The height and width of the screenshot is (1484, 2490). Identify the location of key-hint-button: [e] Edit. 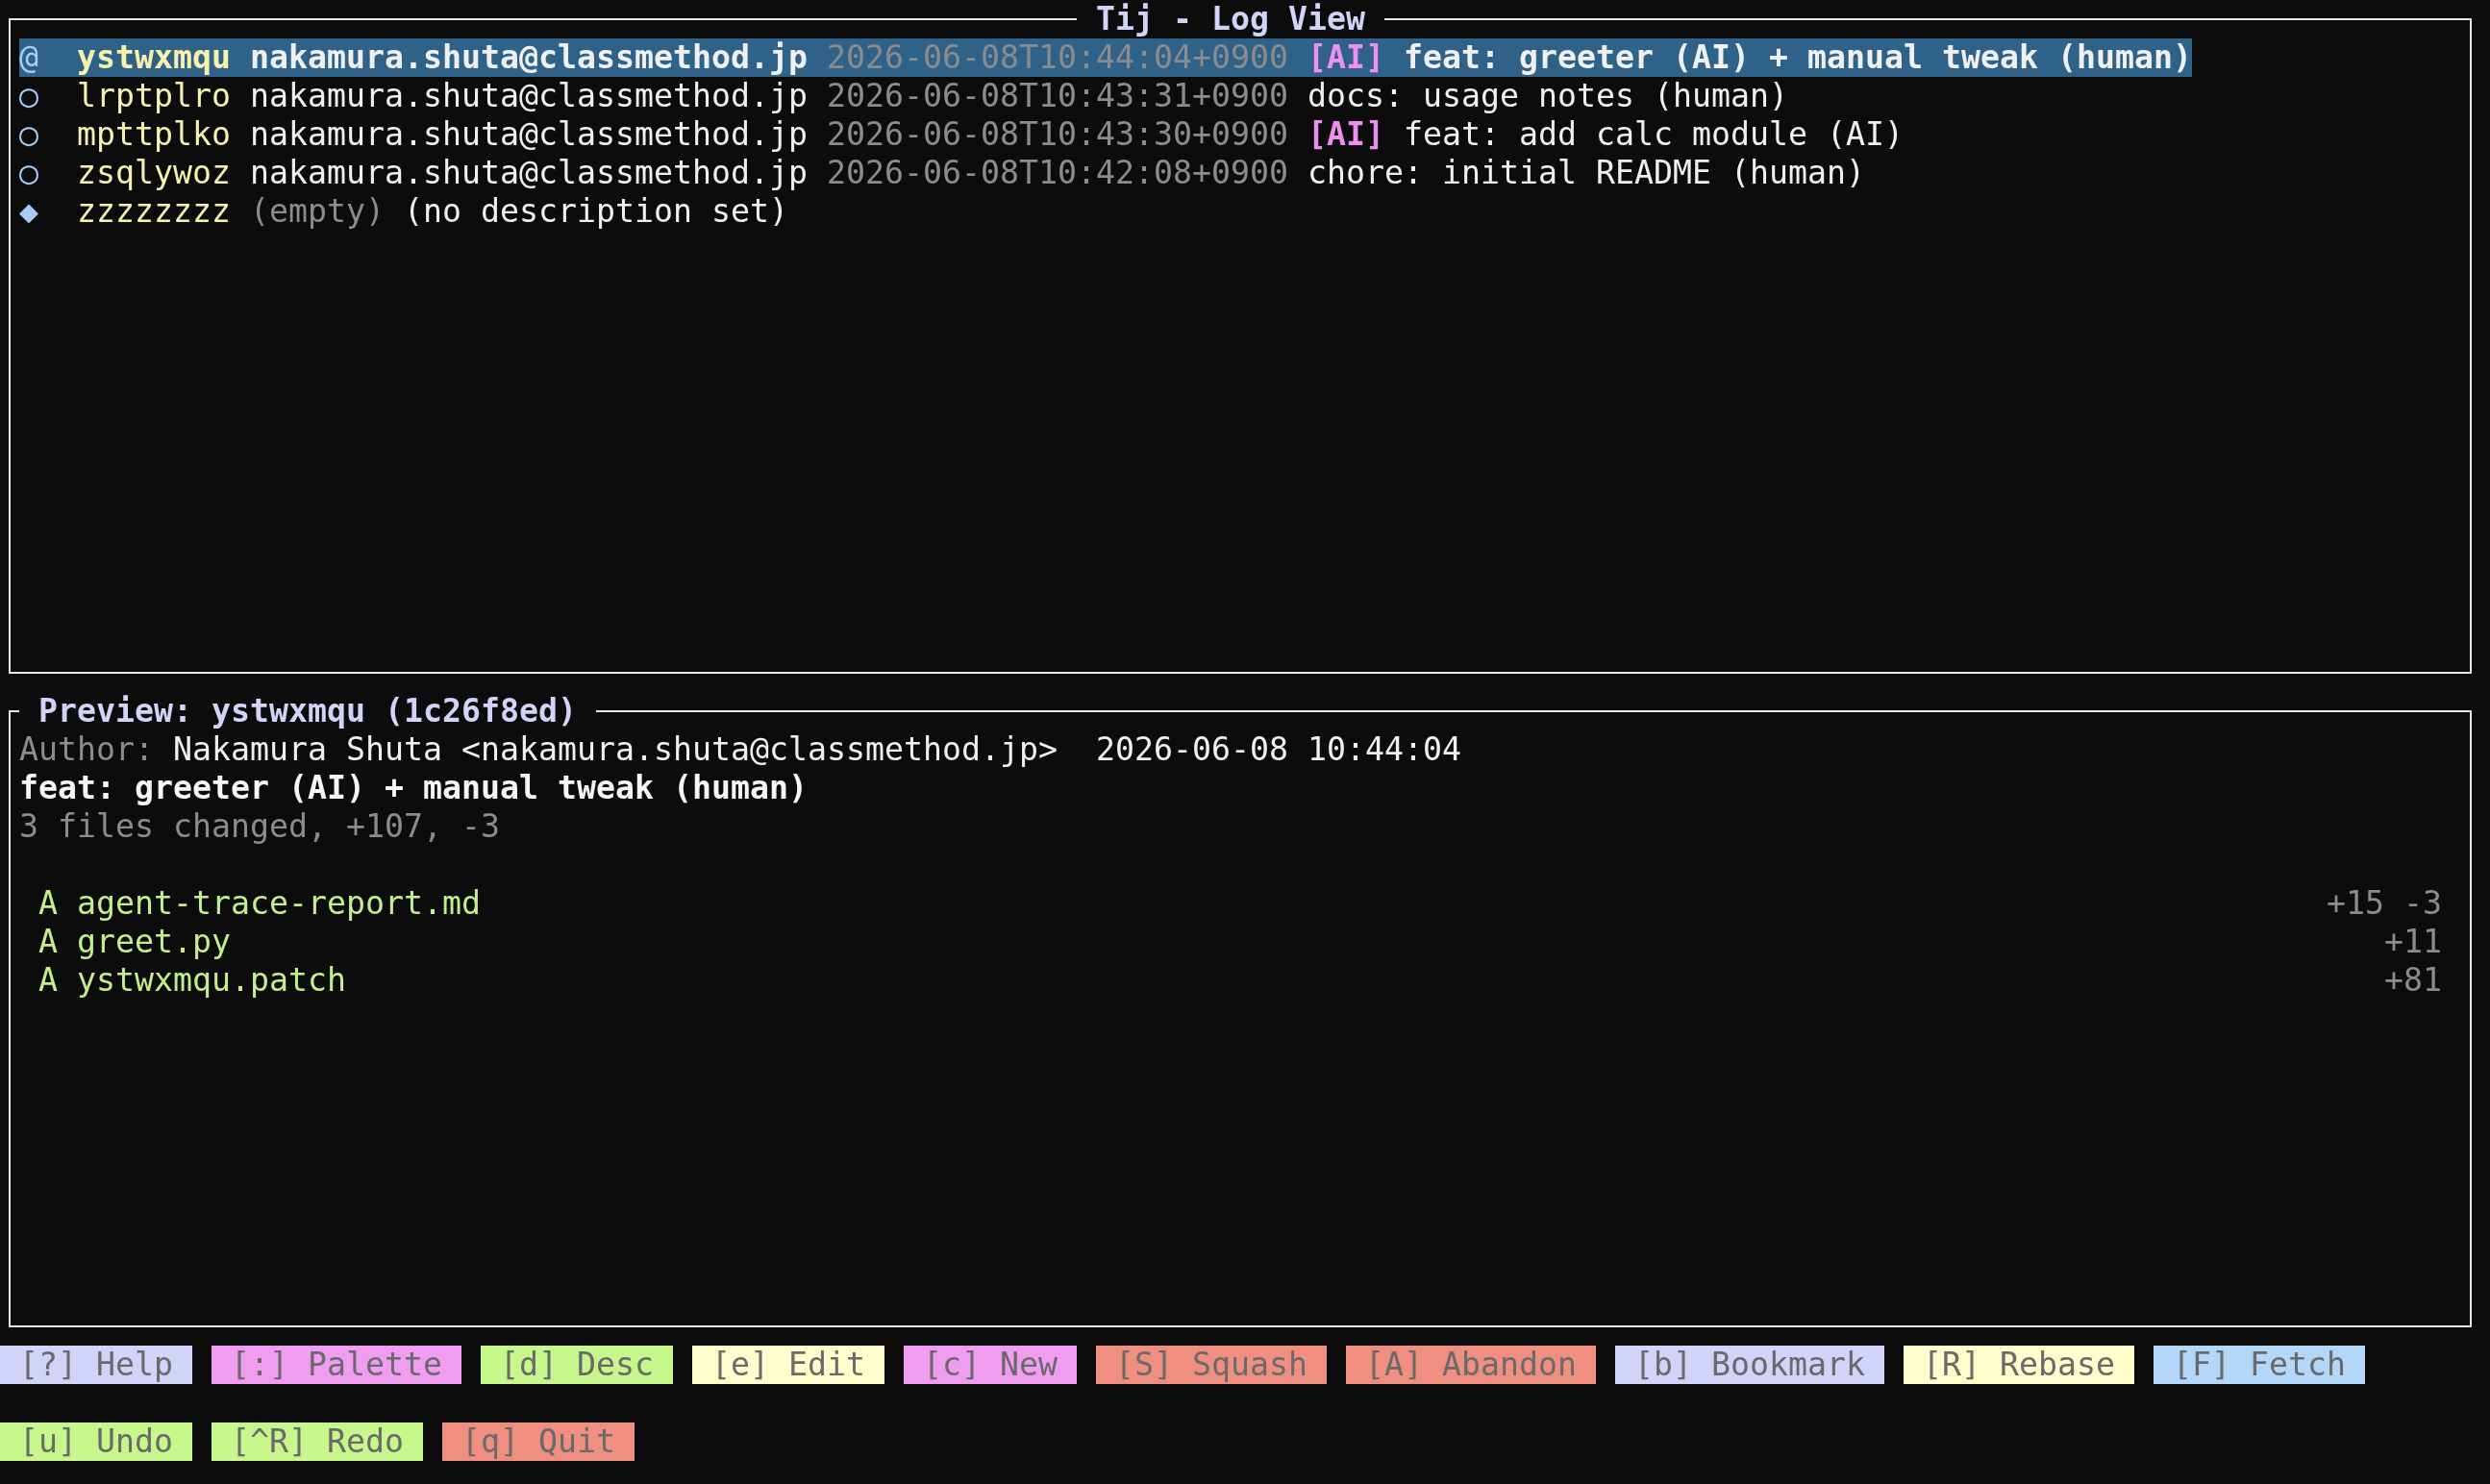
(788, 1365).